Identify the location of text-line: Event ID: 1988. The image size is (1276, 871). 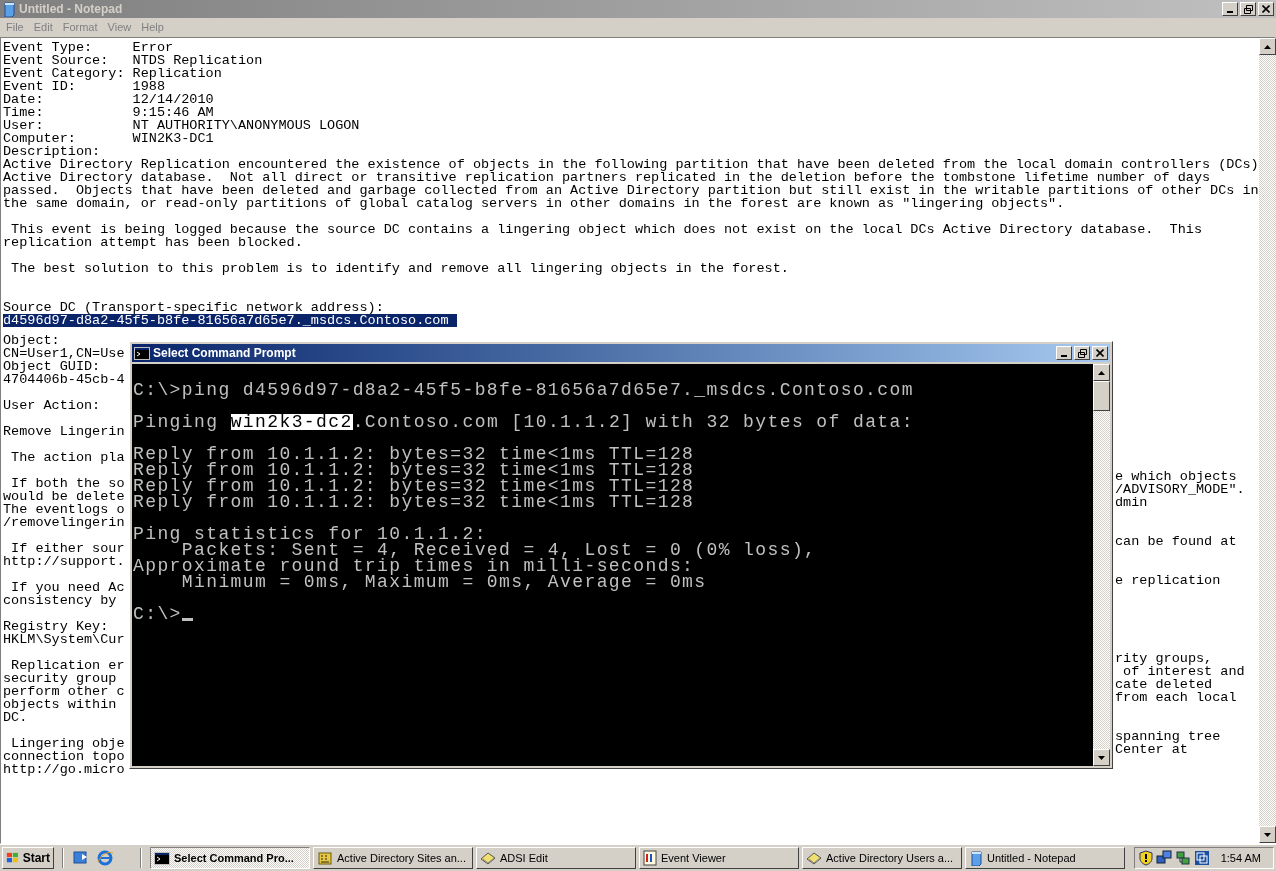
(84, 86).